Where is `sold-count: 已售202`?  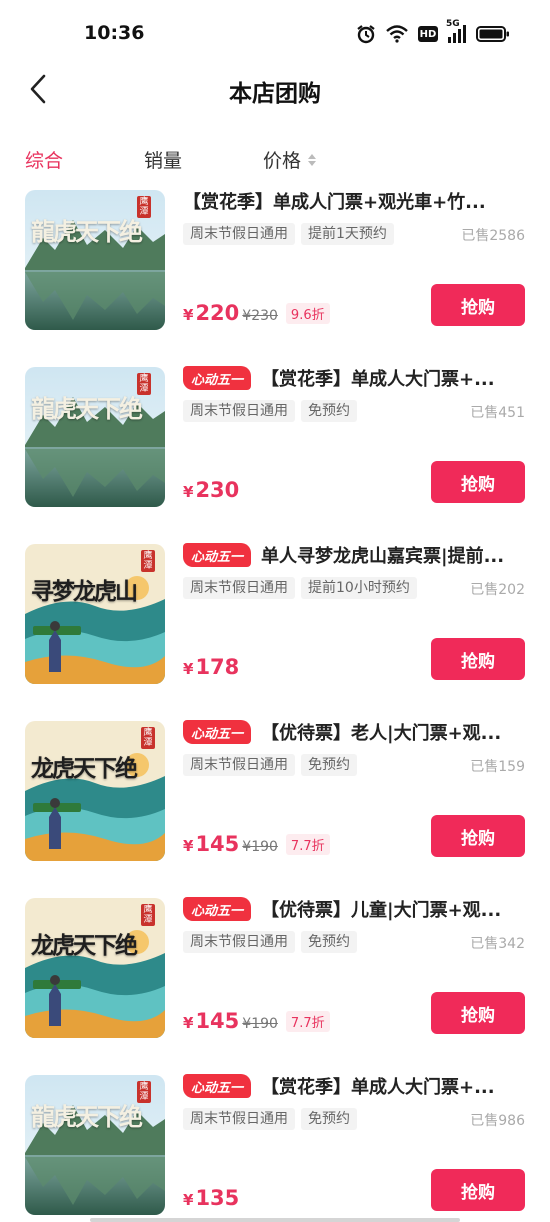 sold-count: 已售202 is located at coordinates (497, 590).